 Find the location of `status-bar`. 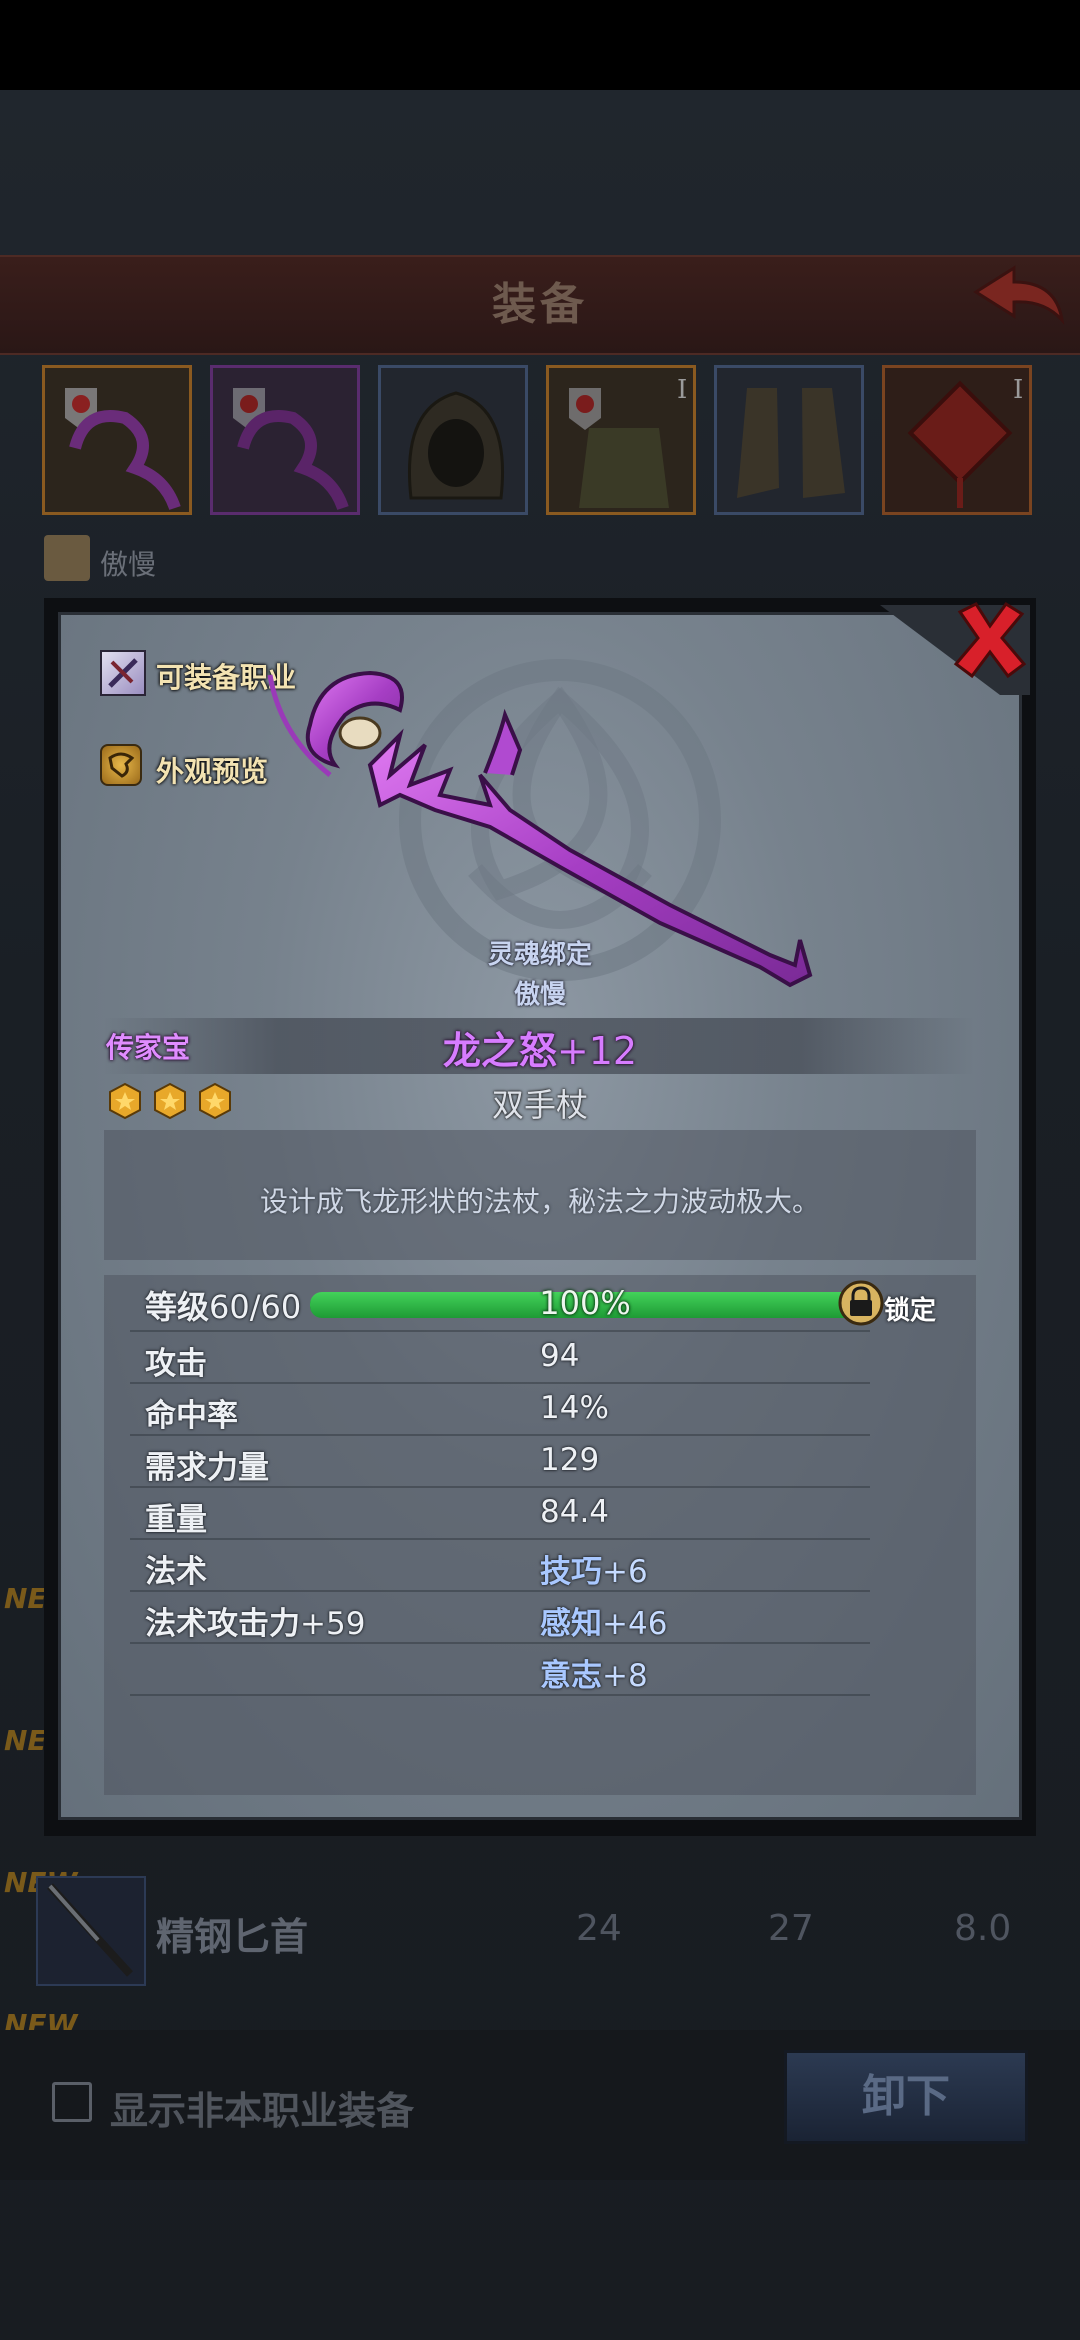

status-bar is located at coordinates (540, 45).